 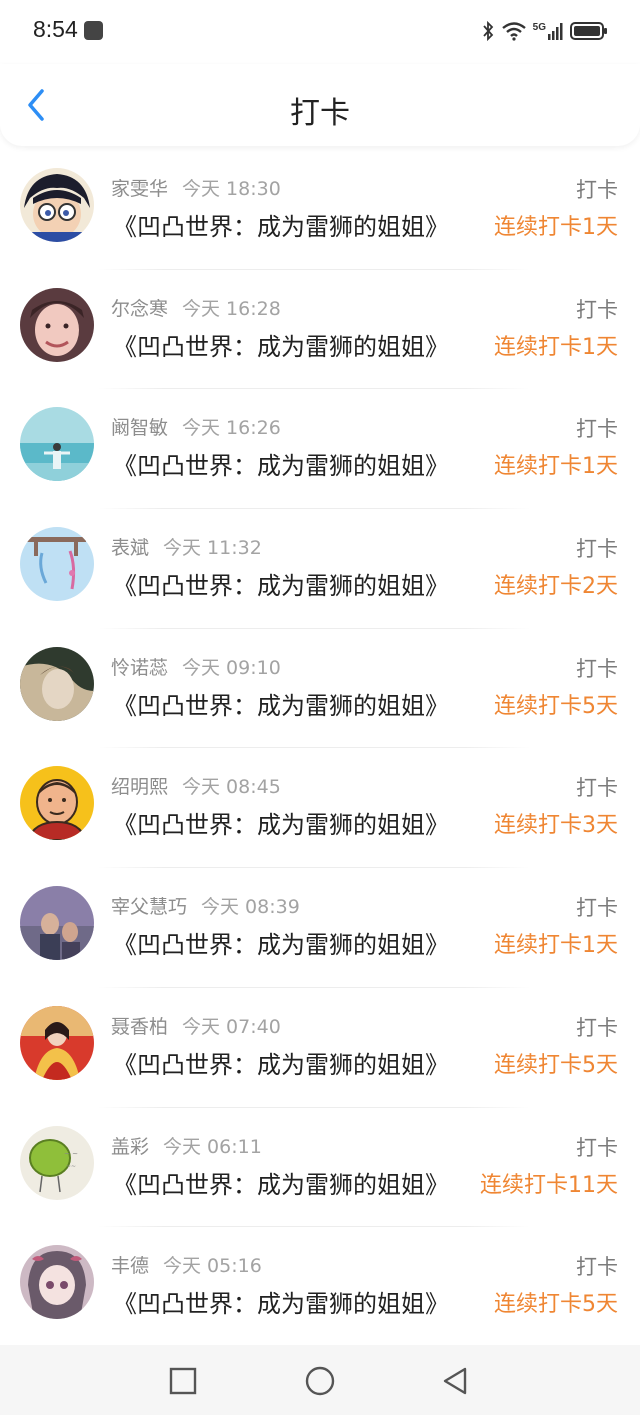 What do you see at coordinates (149, 907) in the screenshot?
I see `user-name: 宰父慧巧` at bounding box center [149, 907].